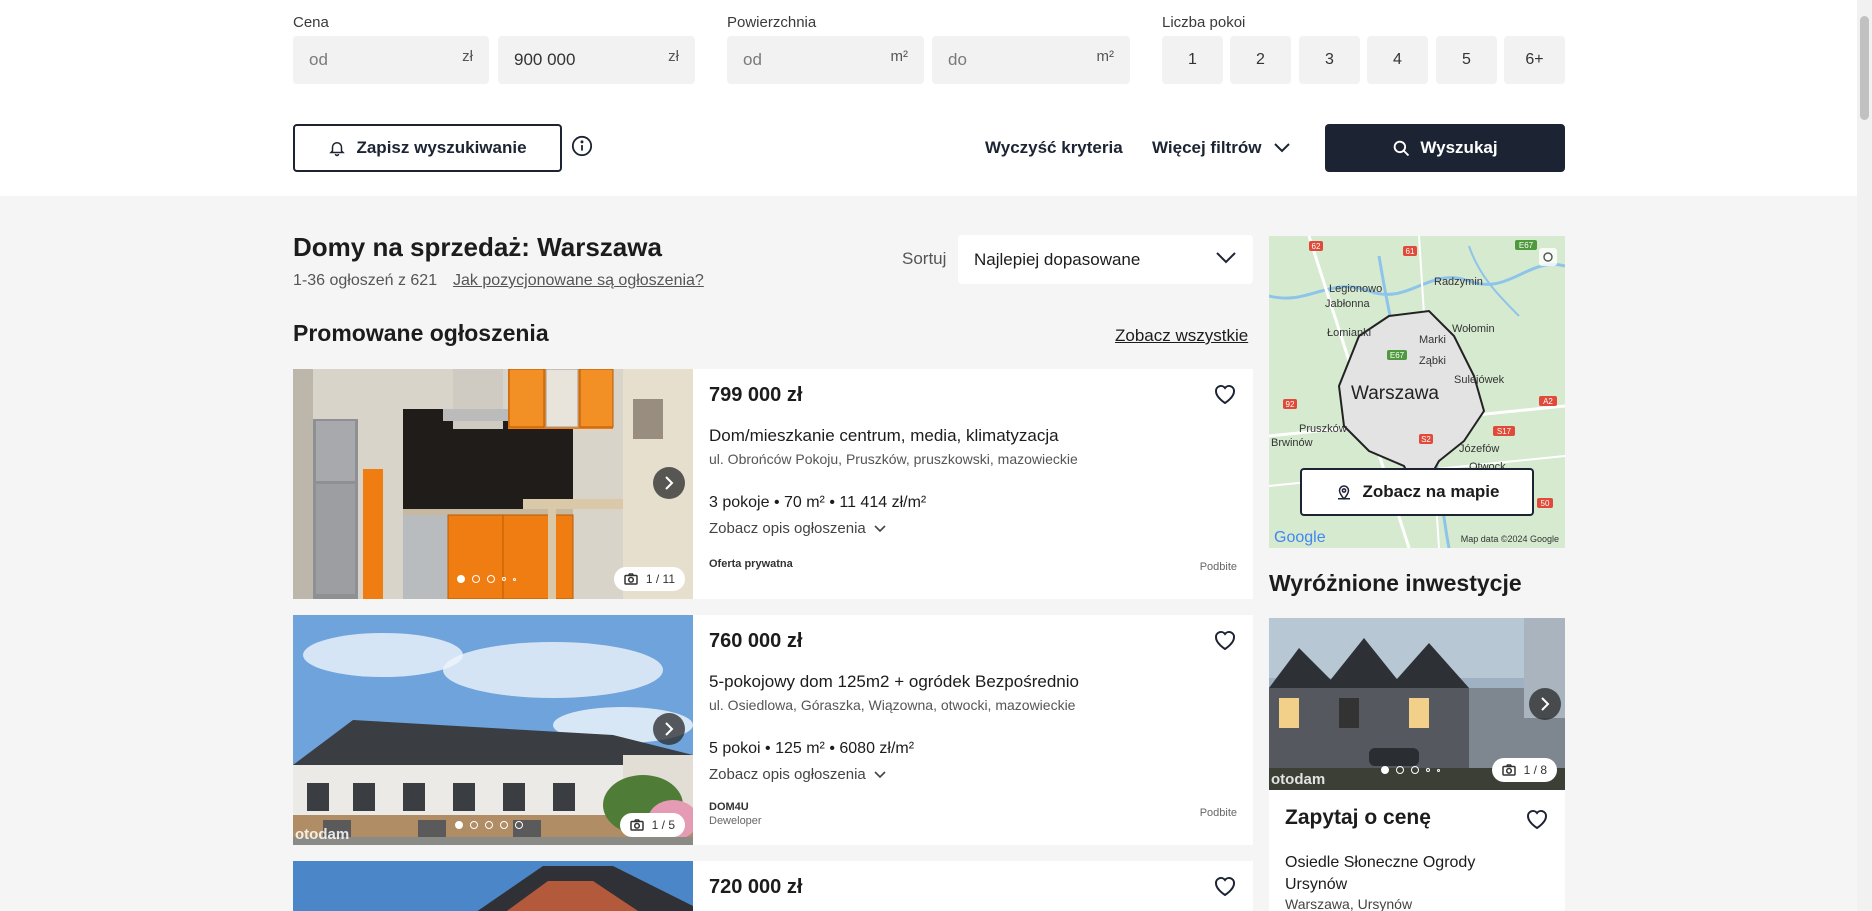 Image resolution: width=1872 pixels, height=911 pixels. I want to click on rooms-option-6plus: 6+, so click(1534, 60).